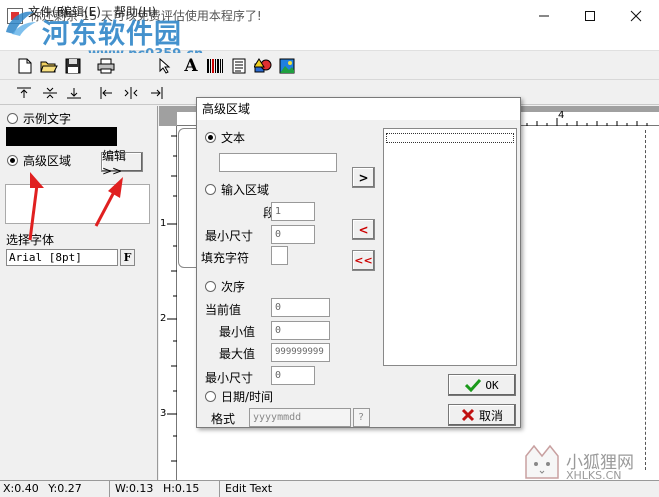  Describe the element at coordinates (450, 138) in the screenshot. I see `list-item` at that location.